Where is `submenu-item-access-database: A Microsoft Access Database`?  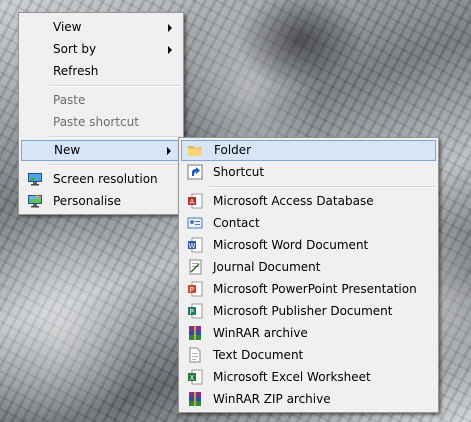 submenu-item-access-database: A Microsoft Access Database is located at coordinates (308, 201).